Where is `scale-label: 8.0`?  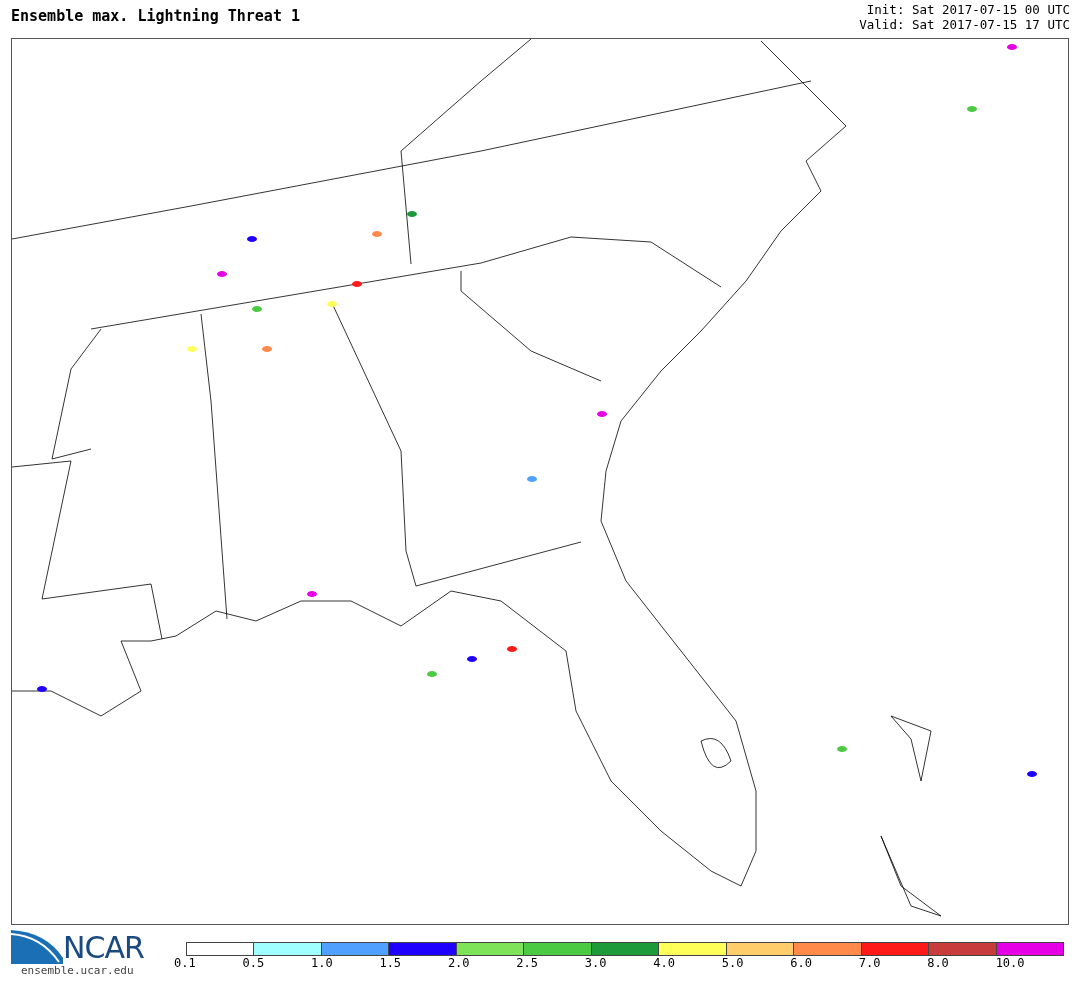
scale-label: 8.0 is located at coordinates (938, 963).